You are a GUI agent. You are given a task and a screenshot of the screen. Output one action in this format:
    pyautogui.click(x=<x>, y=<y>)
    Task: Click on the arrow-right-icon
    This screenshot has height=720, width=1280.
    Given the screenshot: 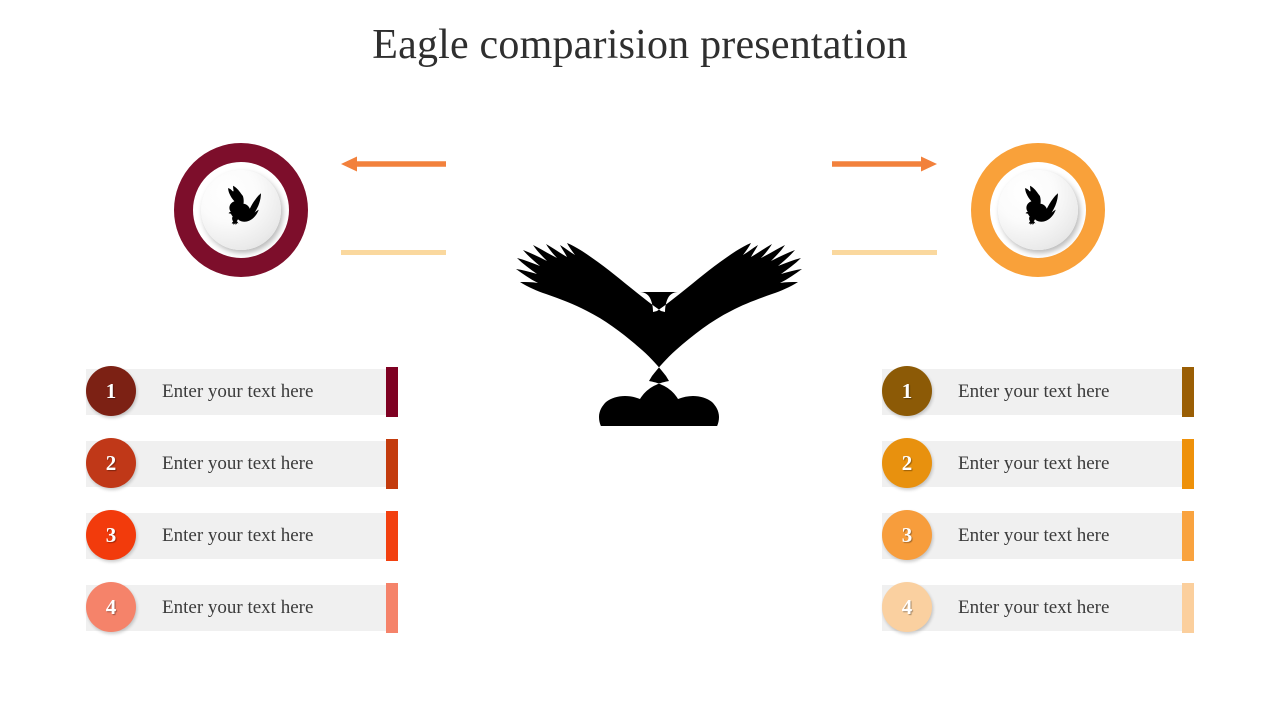 What is the action you would take?
    pyautogui.click(x=884, y=166)
    